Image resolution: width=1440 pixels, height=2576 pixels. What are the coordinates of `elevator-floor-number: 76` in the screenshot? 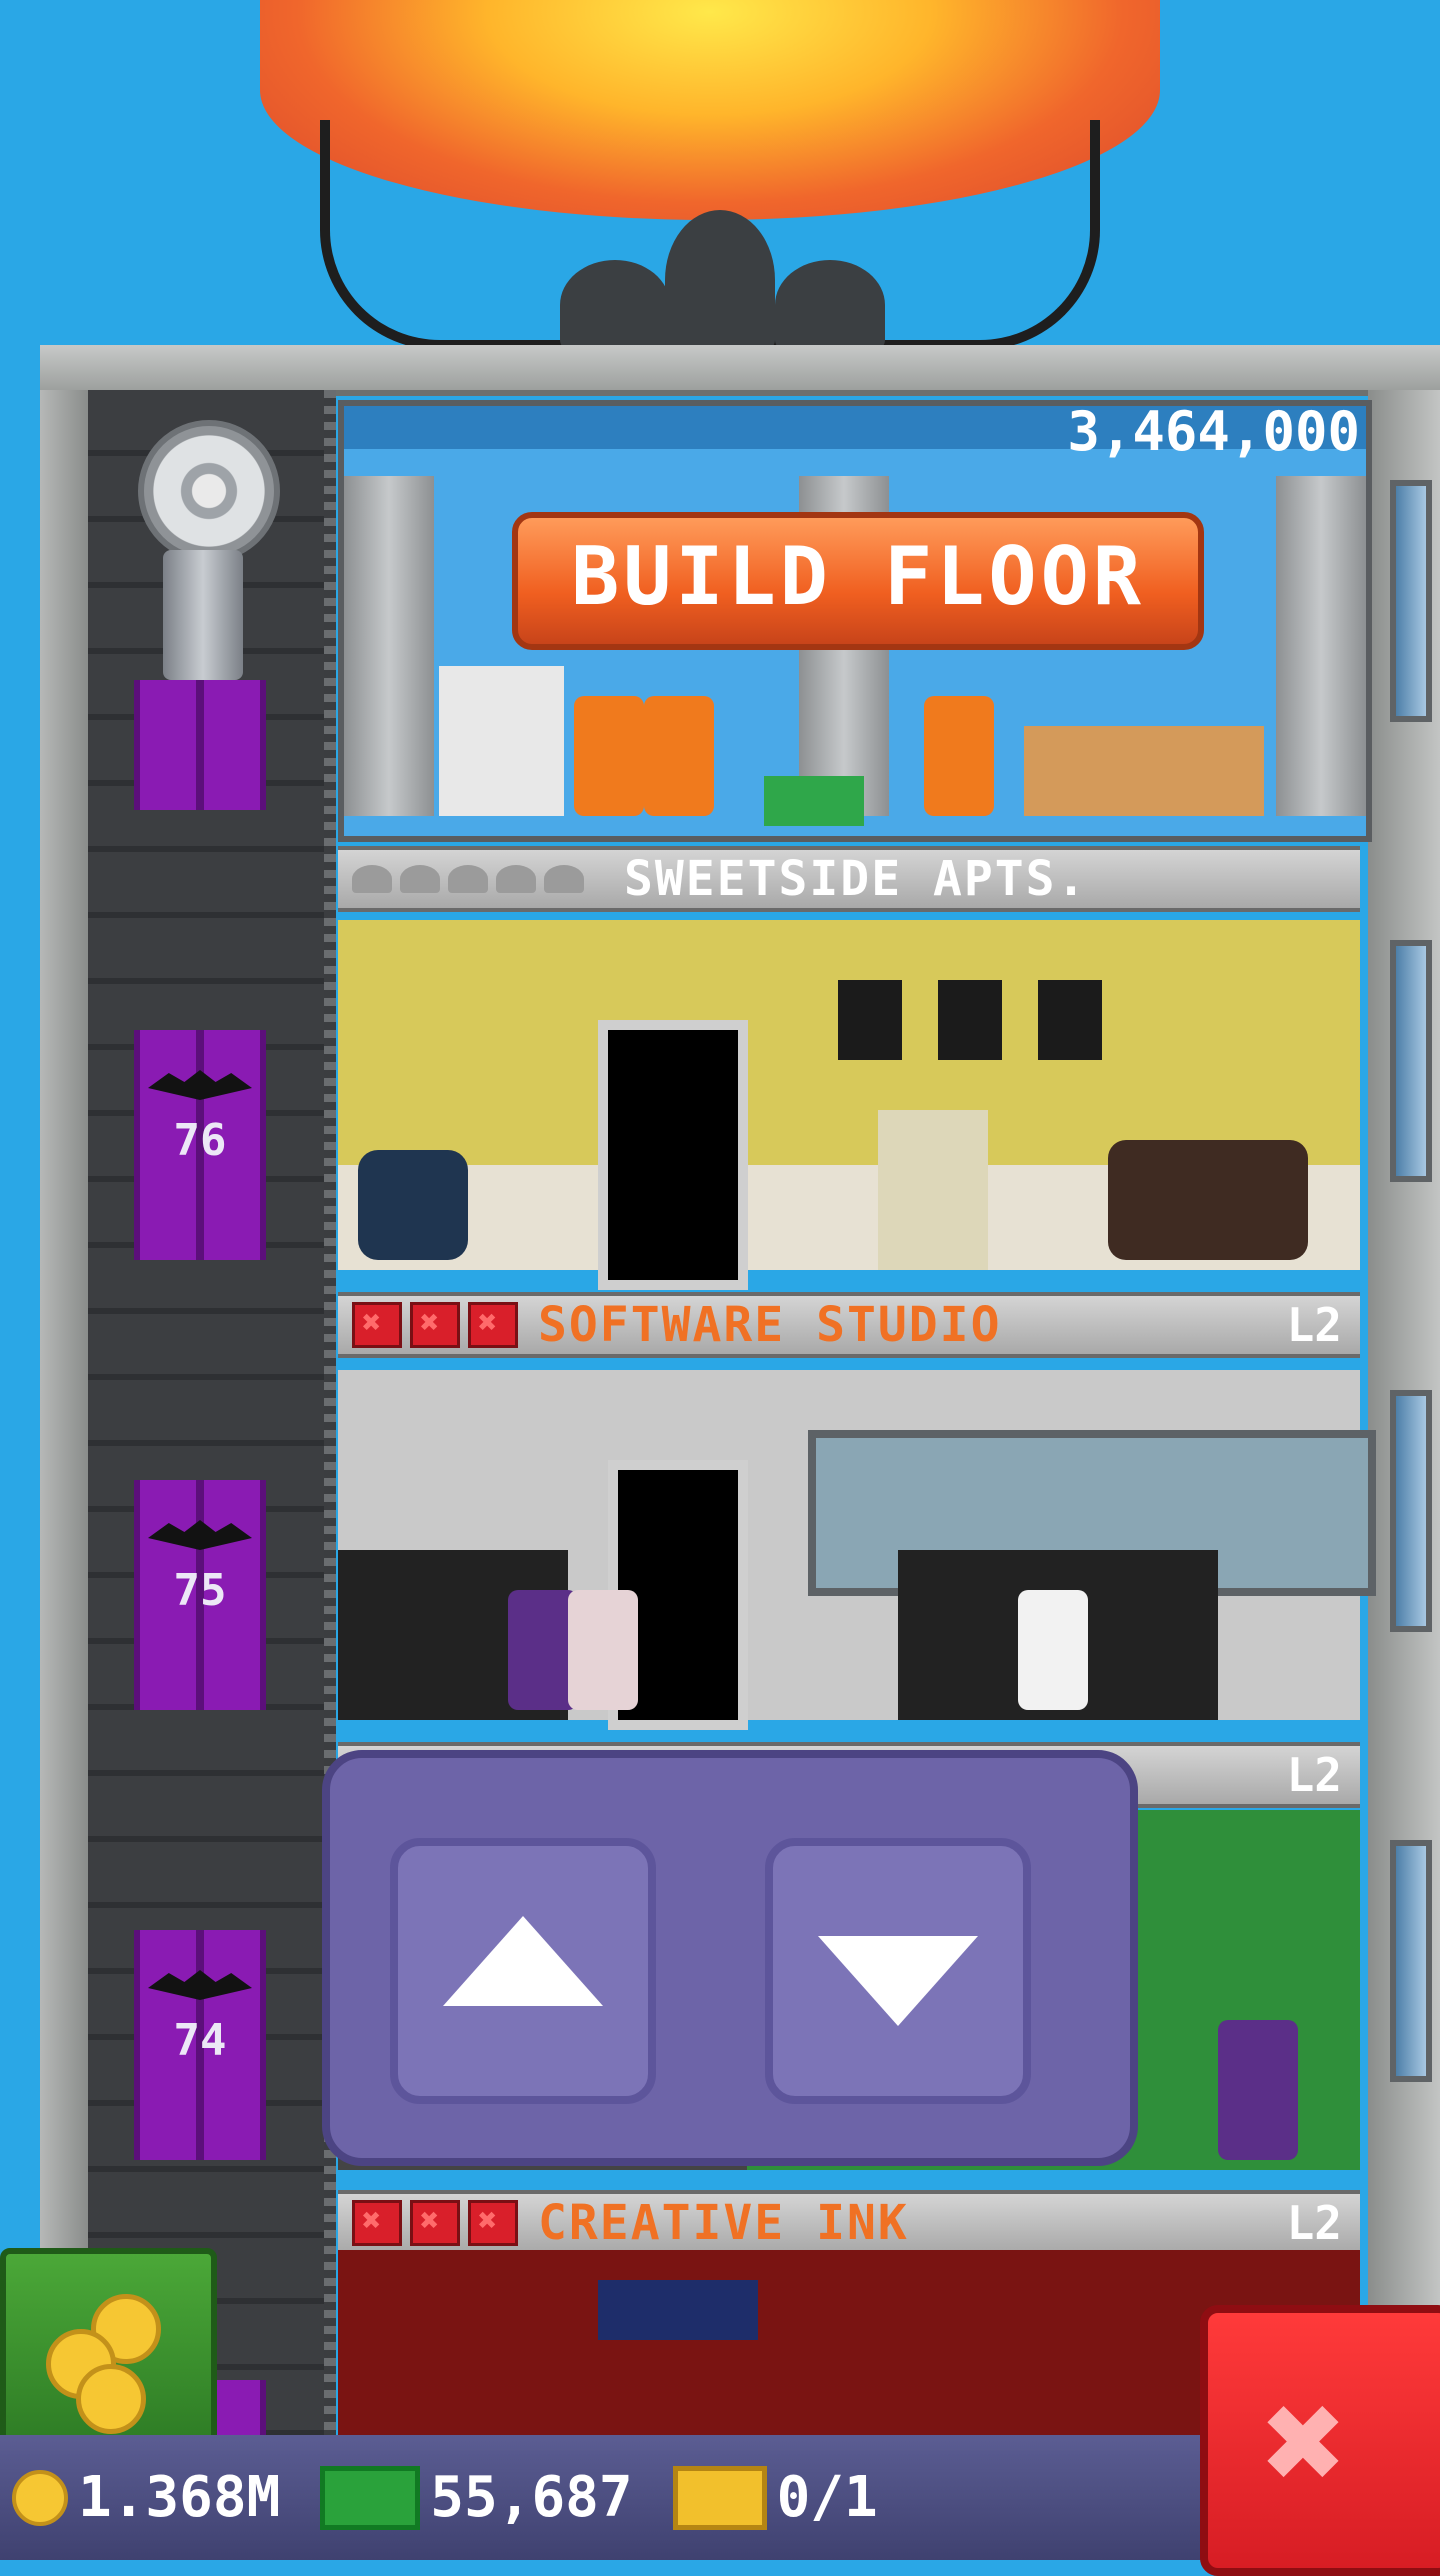 It's located at (200, 1140).